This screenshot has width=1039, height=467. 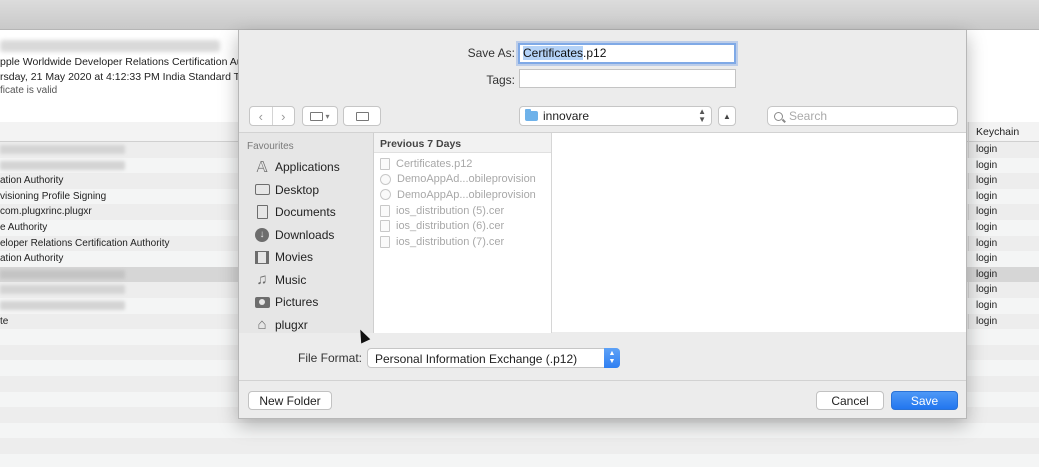 What do you see at coordinates (493, 358) in the screenshot?
I see `file-format-popup: Personal Information Exchange (.p12) ▲ ▼` at bounding box center [493, 358].